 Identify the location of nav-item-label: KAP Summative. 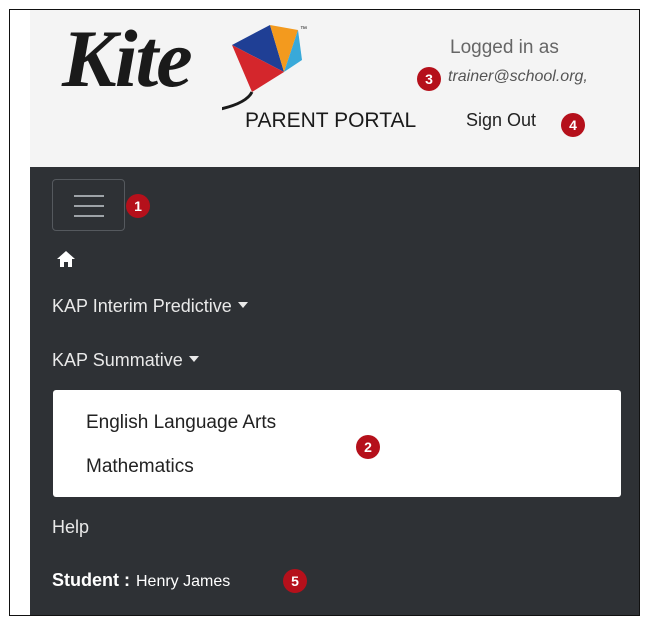
(117, 360).